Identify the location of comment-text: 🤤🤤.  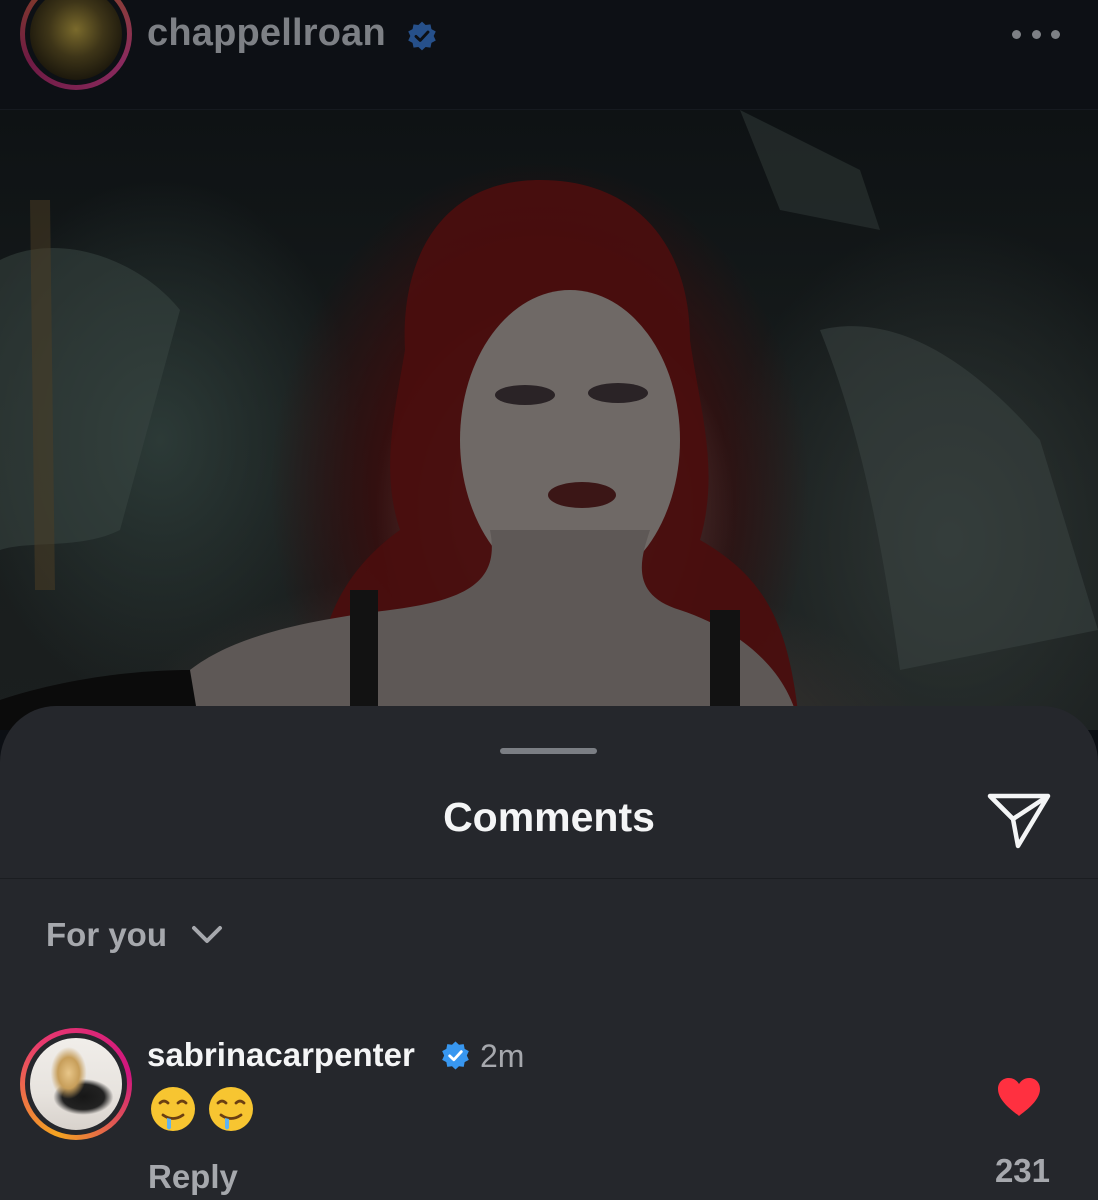
(202, 1109).